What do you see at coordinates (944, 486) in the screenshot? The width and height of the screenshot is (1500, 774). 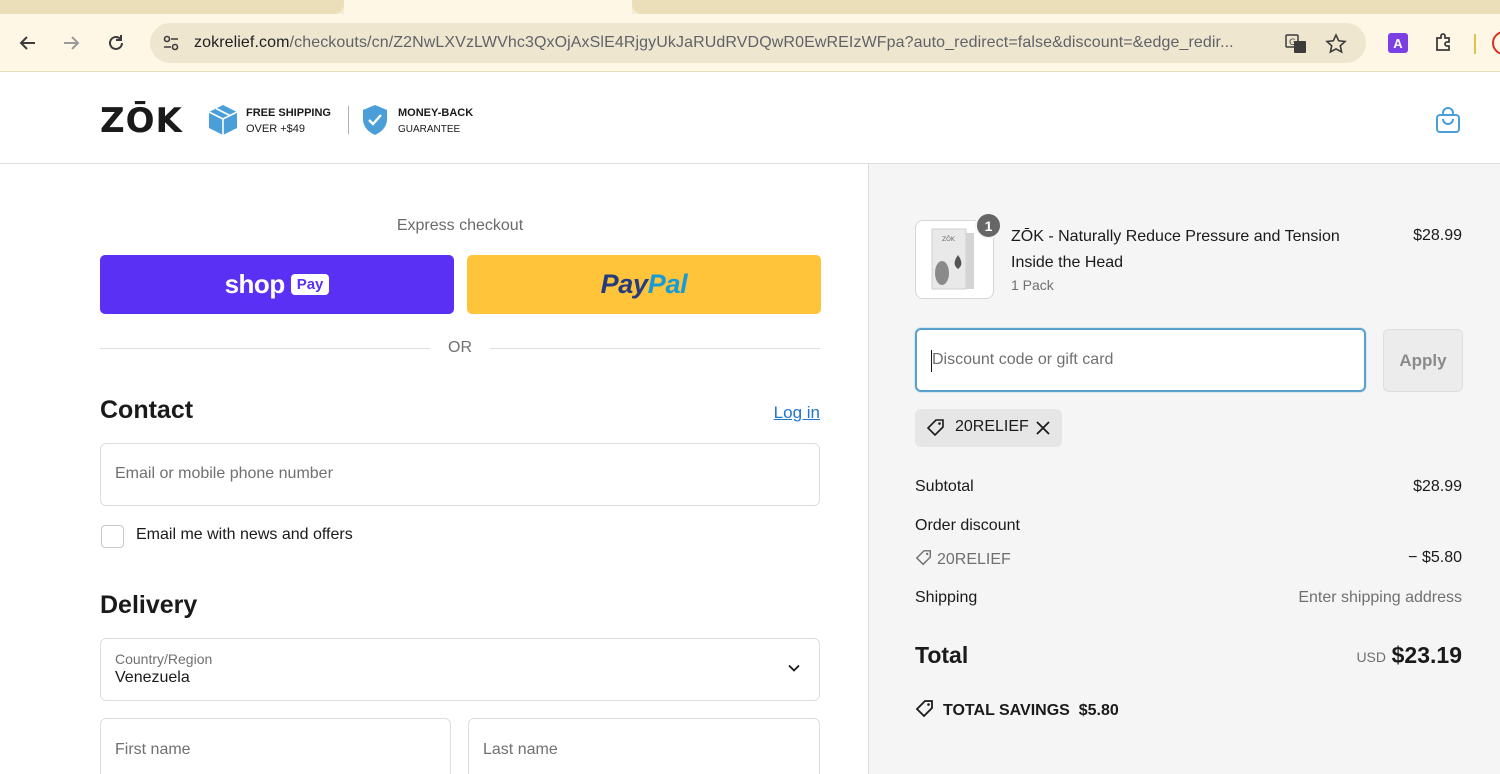 I see `subtotal-label: Subtotal` at bounding box center [944, 486].